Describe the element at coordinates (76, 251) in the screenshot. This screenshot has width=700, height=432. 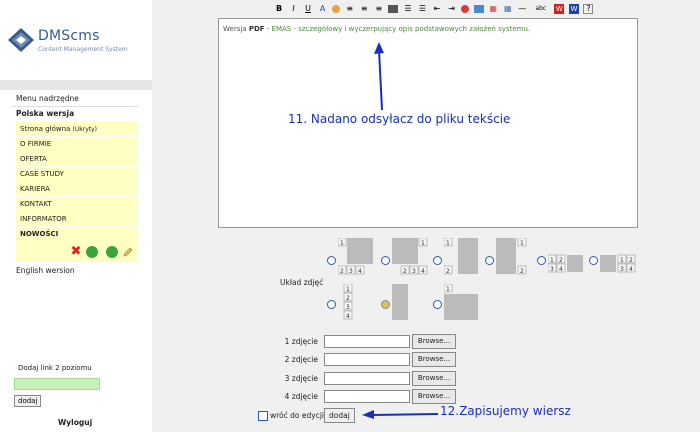
I see `delete-icon: ✖` at that location.